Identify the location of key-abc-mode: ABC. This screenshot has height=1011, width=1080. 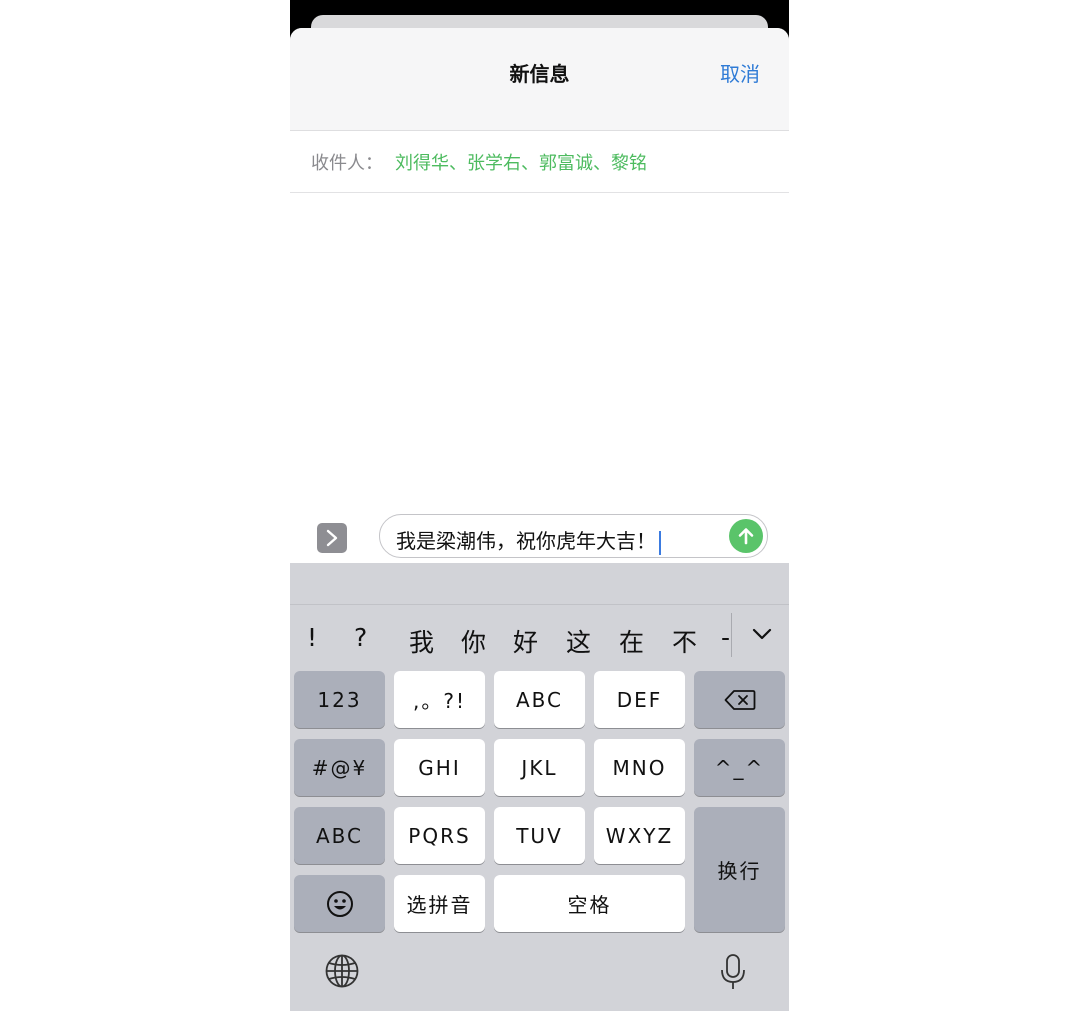
(339, 835).